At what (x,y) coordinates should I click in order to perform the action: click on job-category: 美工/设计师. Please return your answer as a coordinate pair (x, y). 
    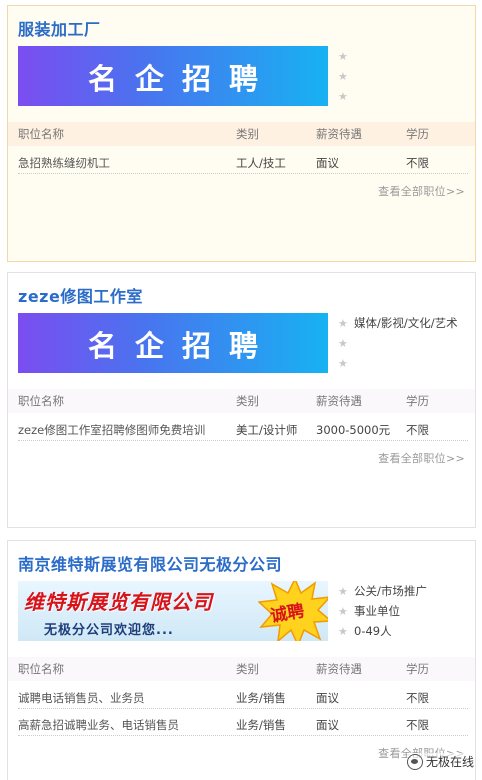
    Looking at the image, I should click on (267, 430).